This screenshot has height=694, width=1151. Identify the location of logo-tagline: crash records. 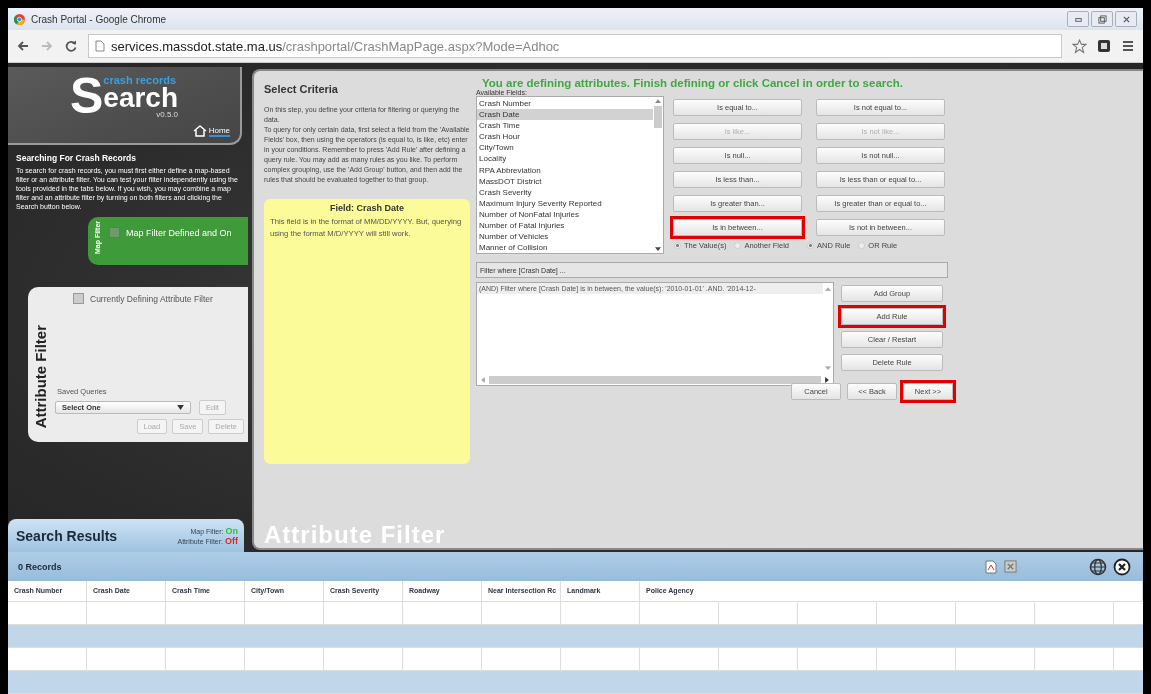
(140, 80).